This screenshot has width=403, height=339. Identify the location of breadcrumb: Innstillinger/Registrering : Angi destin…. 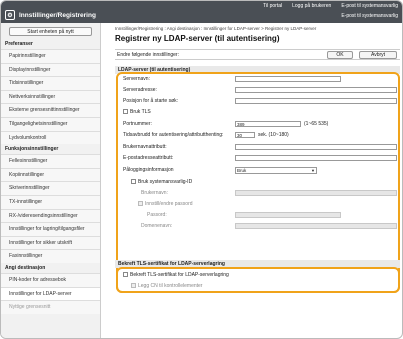
(216, 28).